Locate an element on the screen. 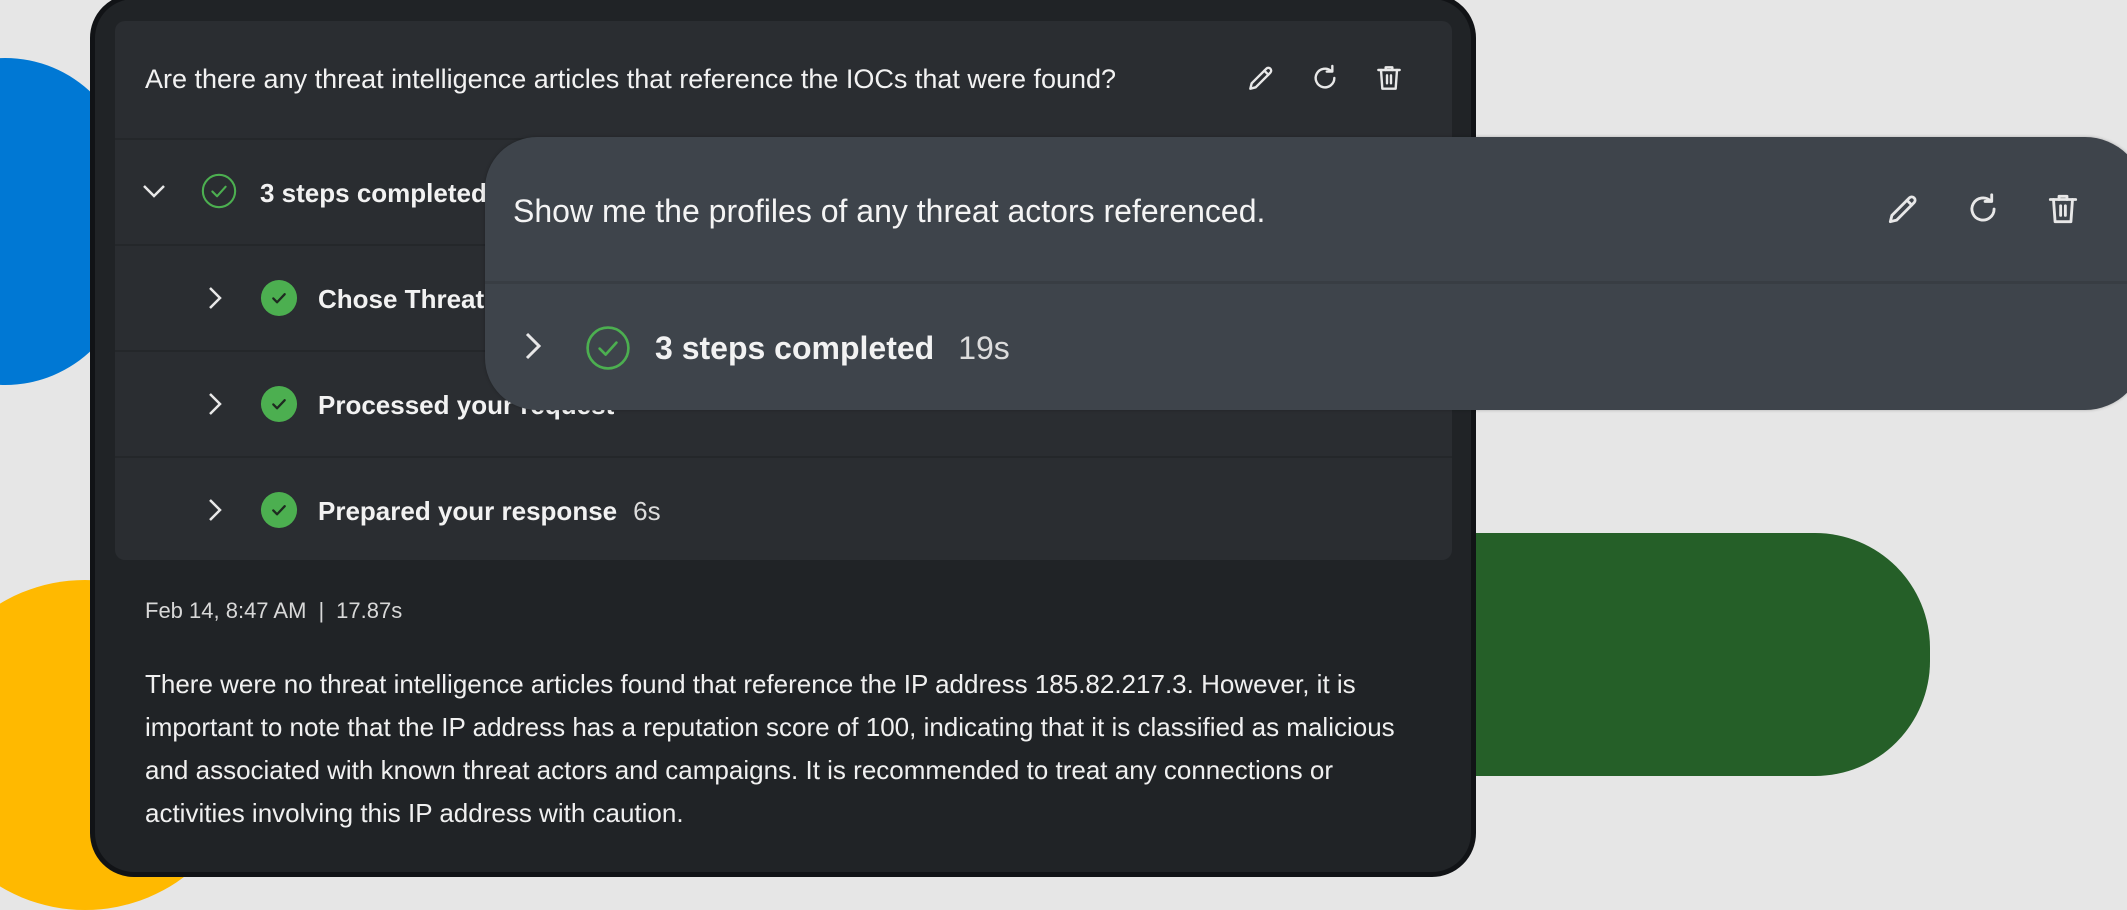 The height and width of the screenshot is (910, 2127). followup-steps-summary: 3 steps completed 19s is located at coordinates (832, 348).